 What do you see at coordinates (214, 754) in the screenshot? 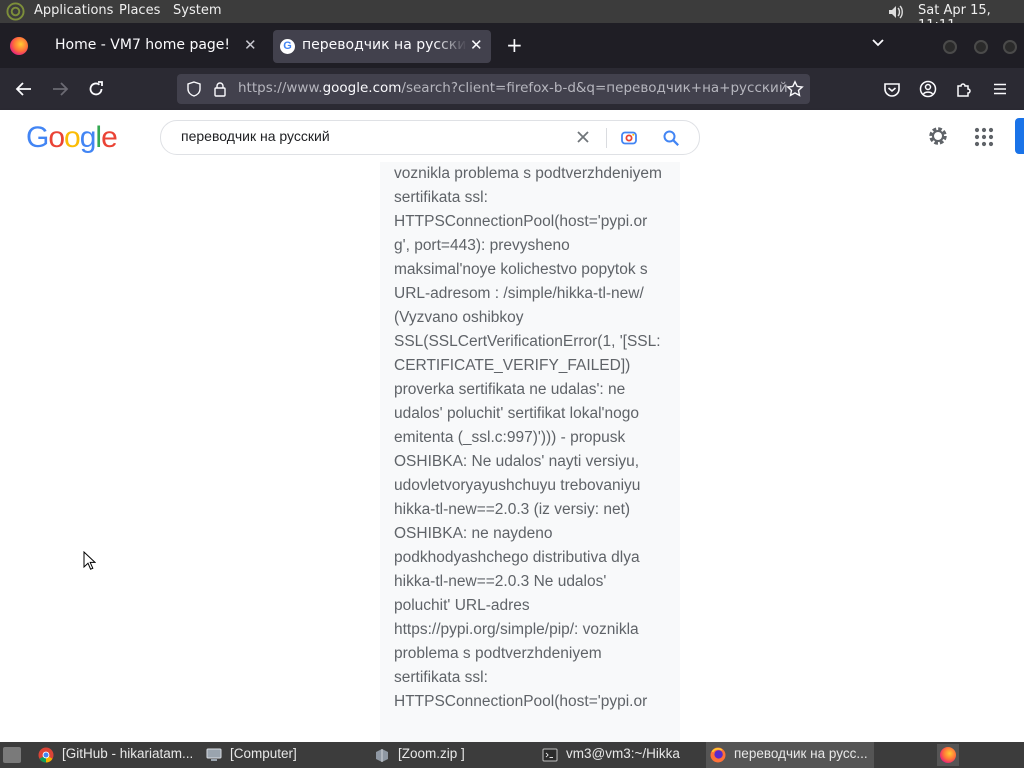
I see `computer-icon` at bounding box center [214, 754].